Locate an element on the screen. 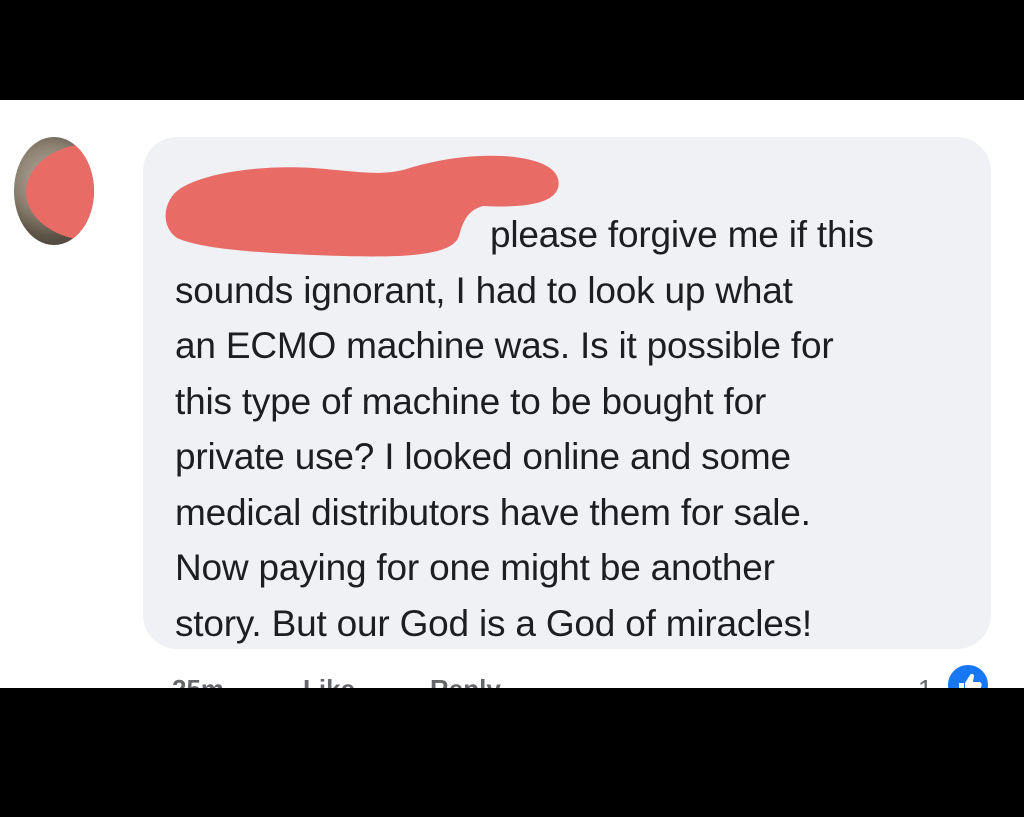  avatar is located at coordinates (54, 191).